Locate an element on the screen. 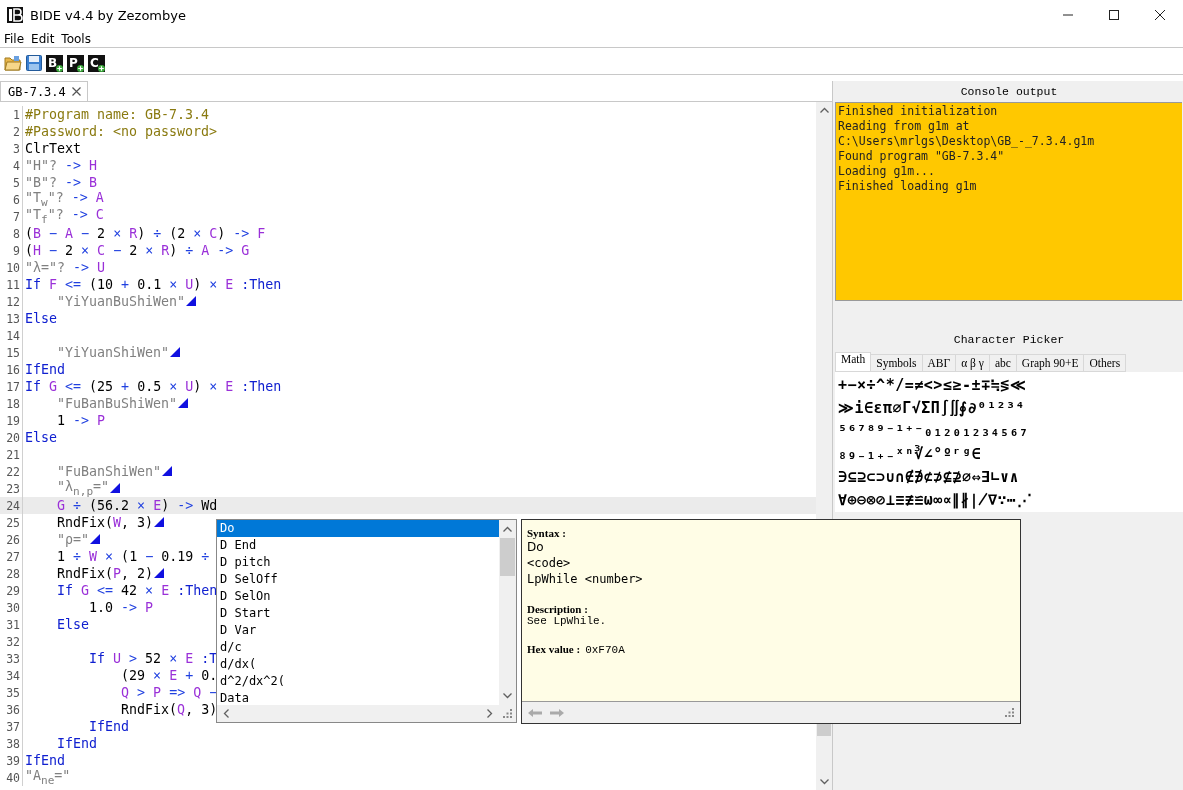 The image size is (1183, 790). maximize-icon is located at coordinates (1114, 15).